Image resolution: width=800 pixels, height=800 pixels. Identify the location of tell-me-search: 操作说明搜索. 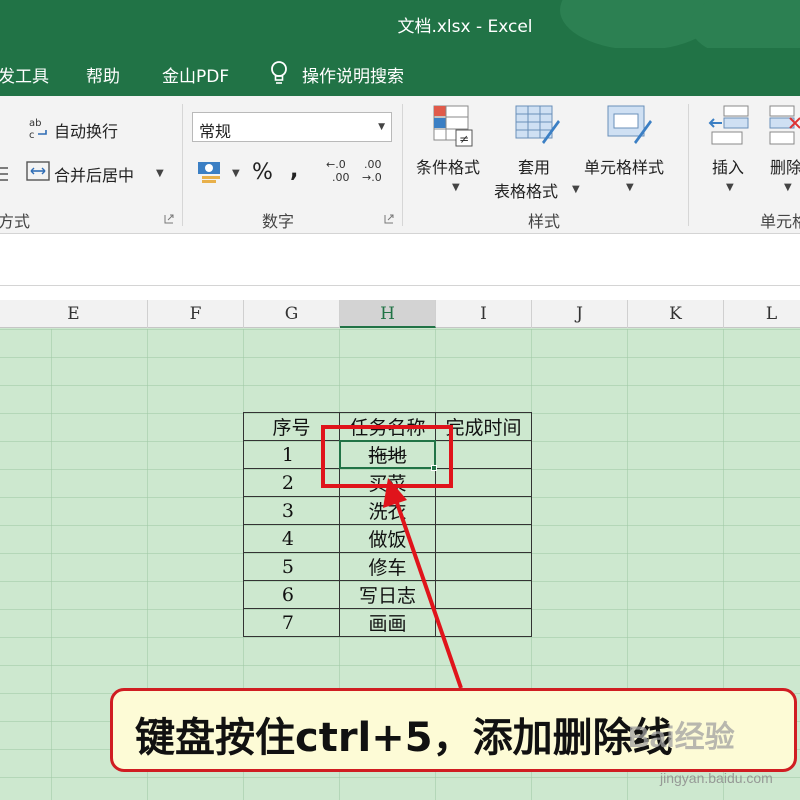
(353, 74).